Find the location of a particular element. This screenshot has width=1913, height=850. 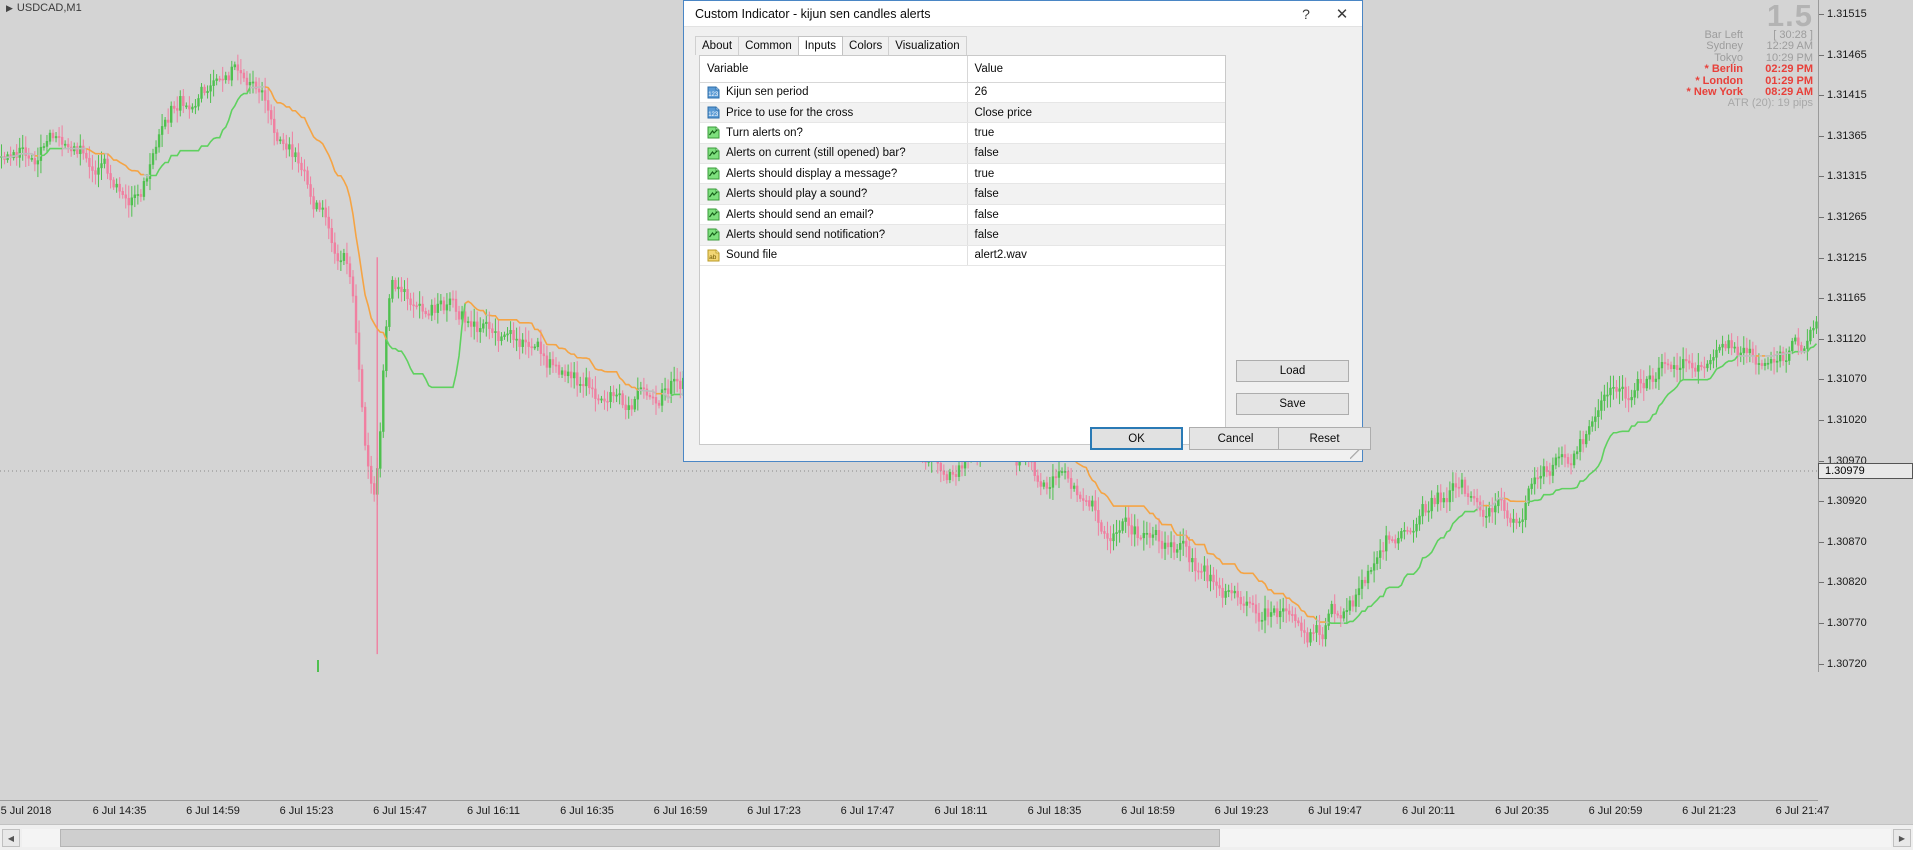

table-header-row: Variable Value is located at coordinates (962, 69).